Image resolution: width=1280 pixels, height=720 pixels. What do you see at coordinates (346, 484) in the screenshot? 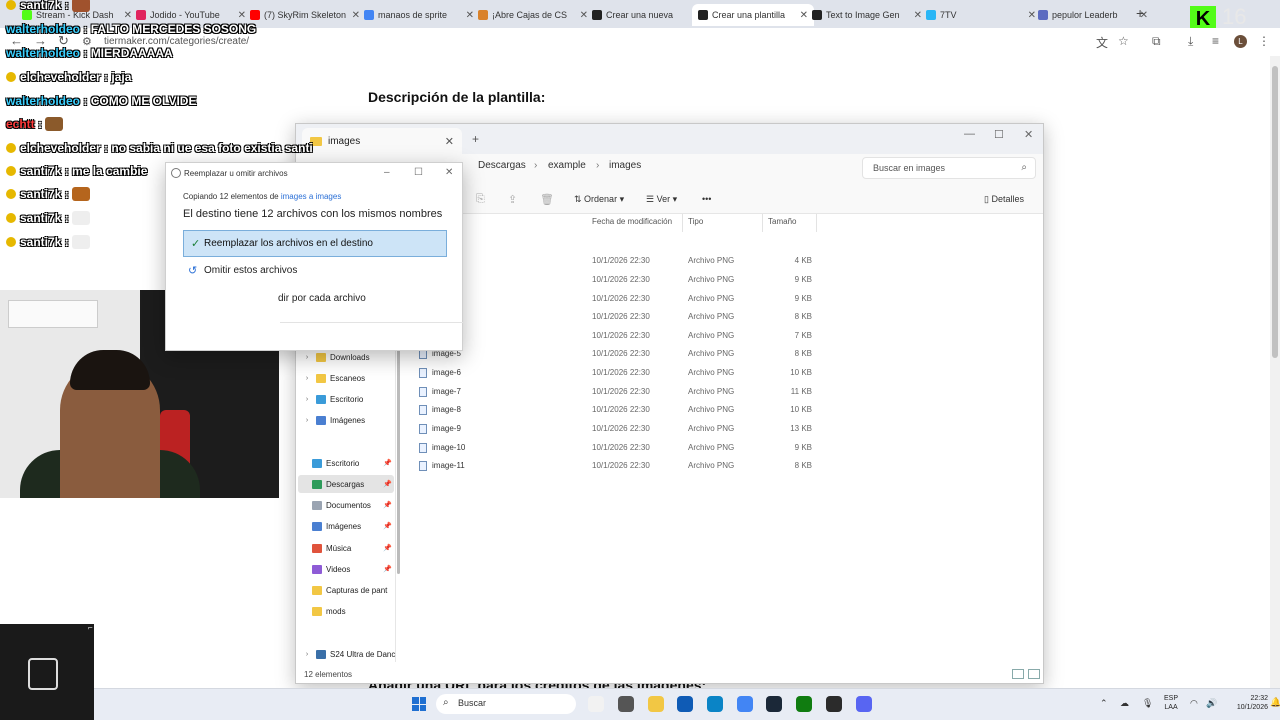
I see `nav-item: Descargas 📌` at bounding box center [346, 484].